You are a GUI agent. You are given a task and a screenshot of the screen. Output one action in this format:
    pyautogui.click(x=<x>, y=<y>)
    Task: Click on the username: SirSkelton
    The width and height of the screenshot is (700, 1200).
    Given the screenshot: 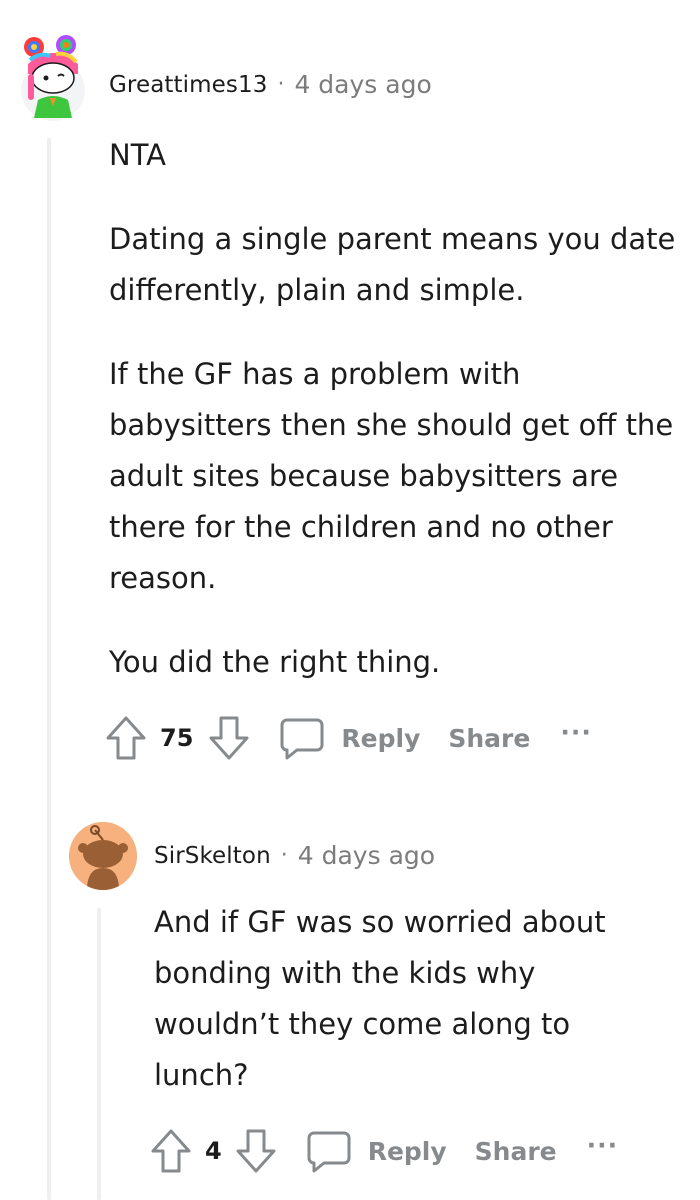 What is the action you would take?
    pyautogui.click(x=212, y=856)
    